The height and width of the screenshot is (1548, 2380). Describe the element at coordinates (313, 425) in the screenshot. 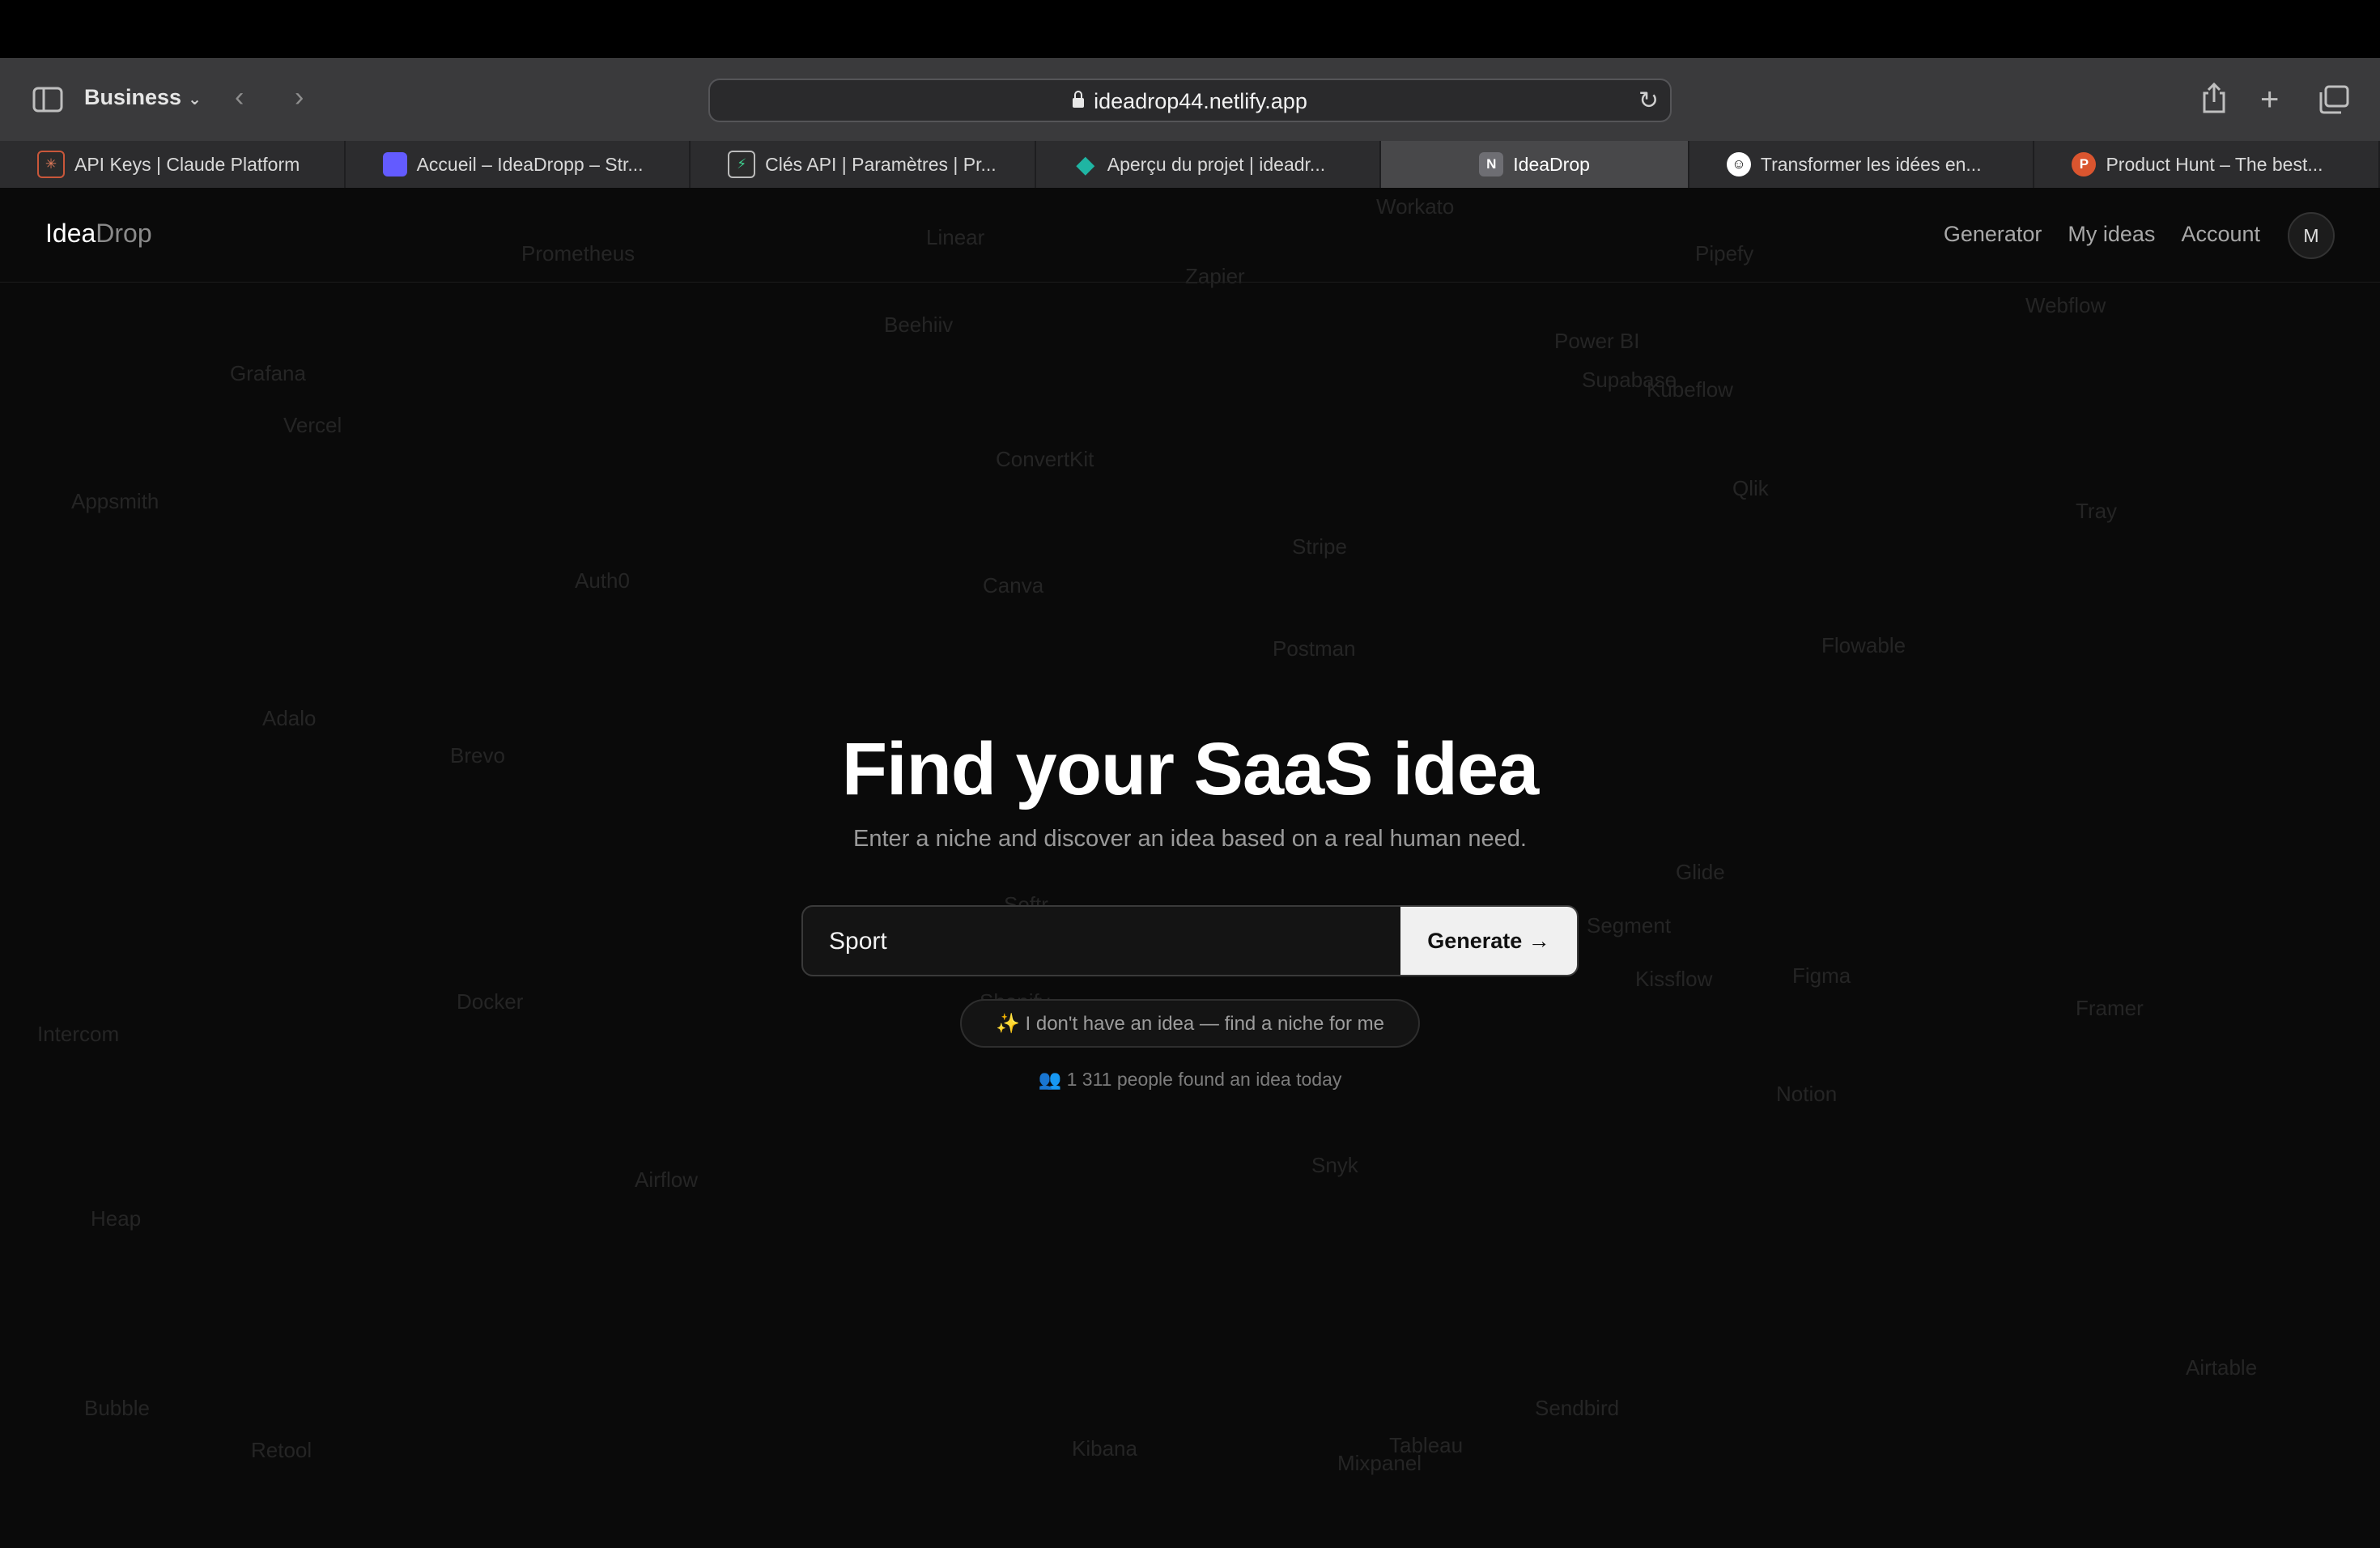

I see `background-word: Vercel` at that location.